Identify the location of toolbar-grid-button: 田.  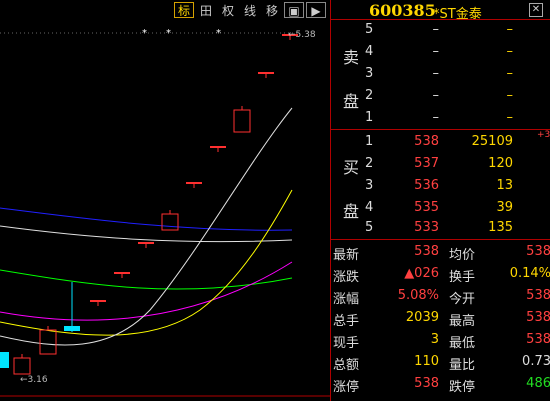
(206, 10).